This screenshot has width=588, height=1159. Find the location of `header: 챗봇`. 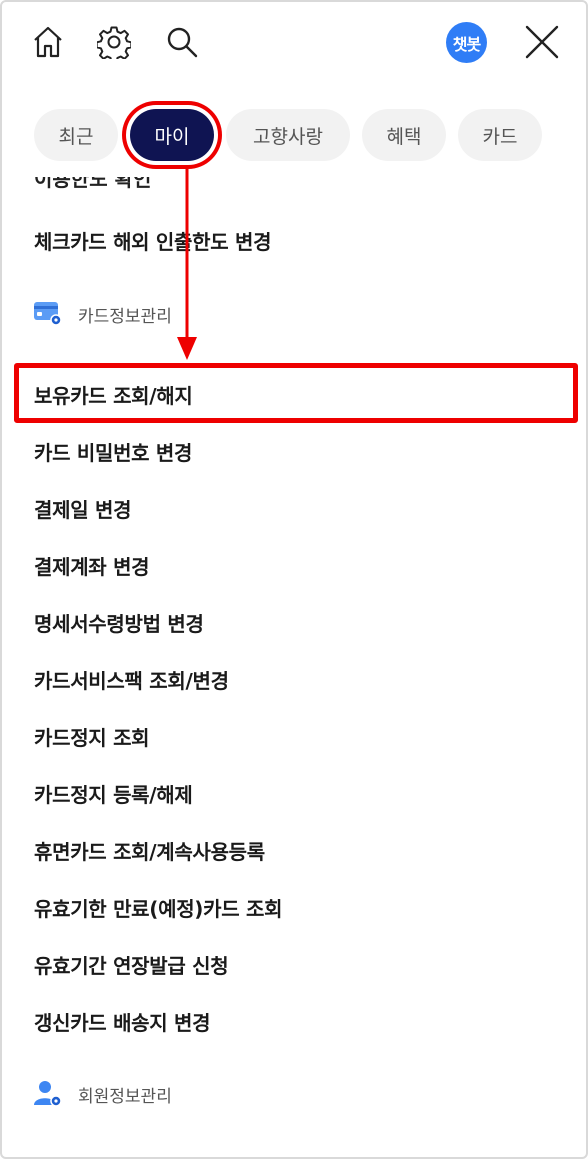

header: 챗봇 is located at coordinates (294, 43).